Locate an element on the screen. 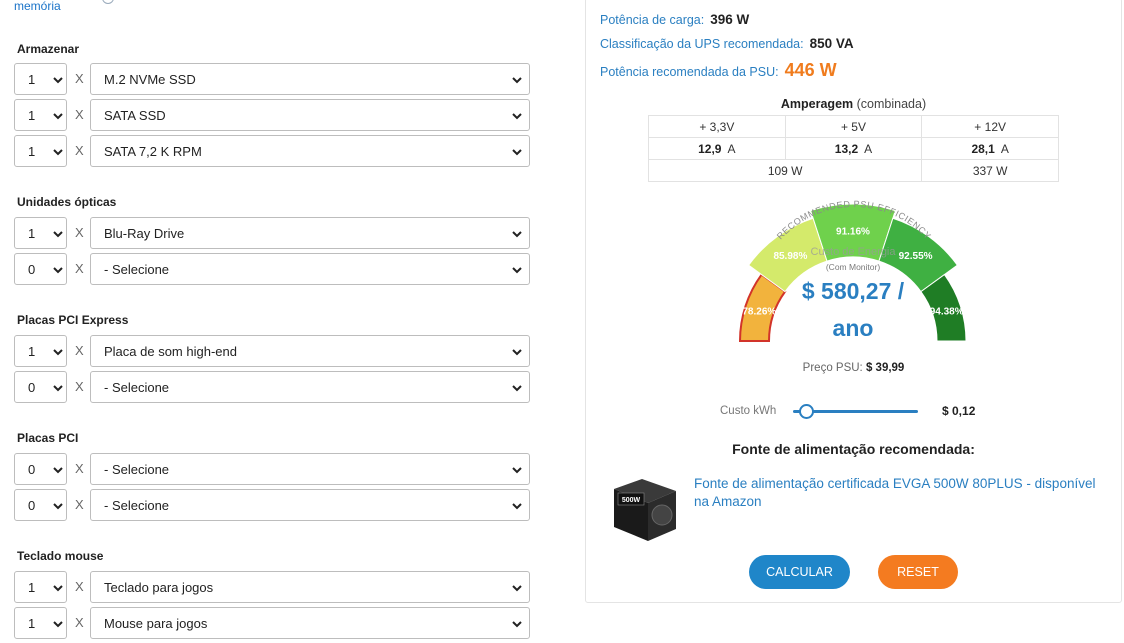  psu-product-image: 500W is located at coordinates (644, 509).